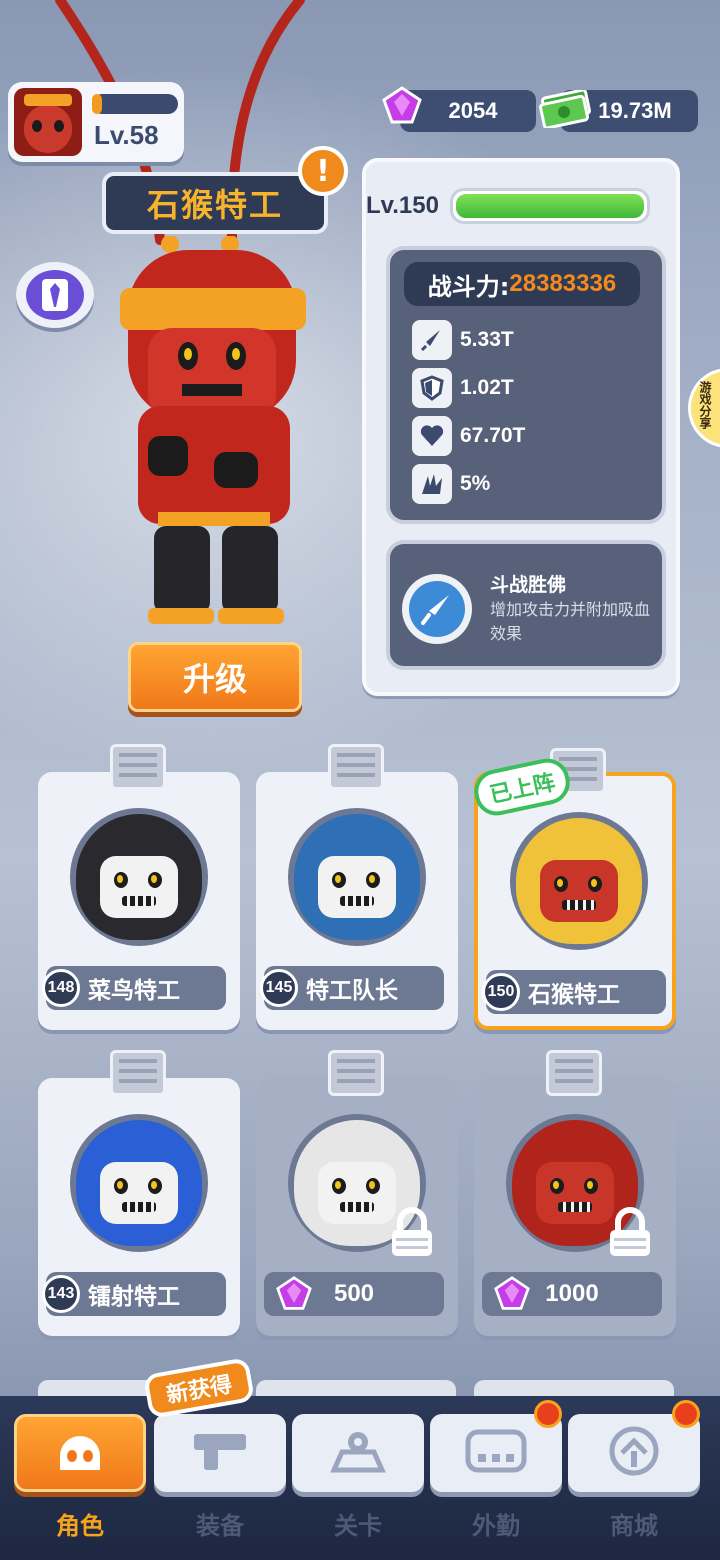 The width and height of the screenshot is (720, 1560). I want to click on player-avatar, so click(48, 122).